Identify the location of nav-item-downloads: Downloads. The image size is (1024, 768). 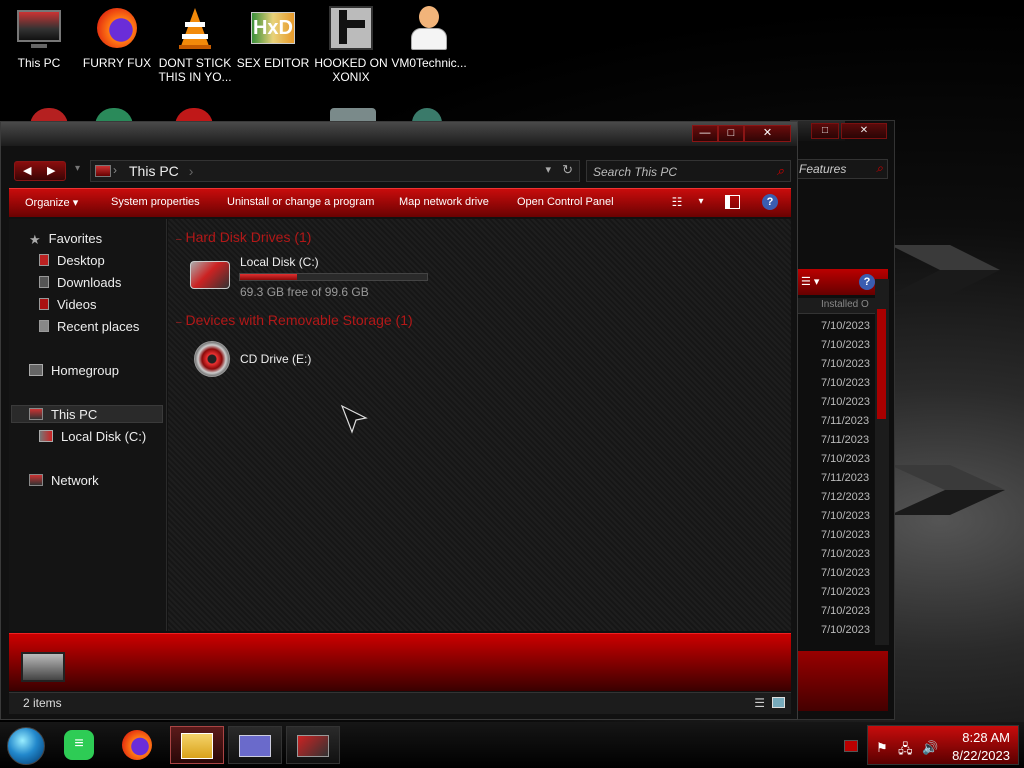
(80, 282).